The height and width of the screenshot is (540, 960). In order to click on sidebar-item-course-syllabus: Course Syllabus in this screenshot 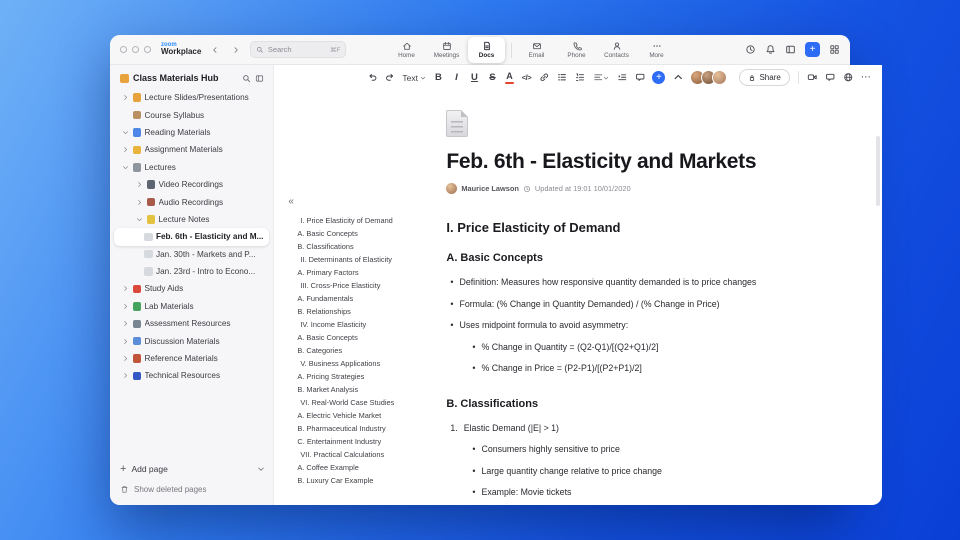, I will do `click(191, 114)`.